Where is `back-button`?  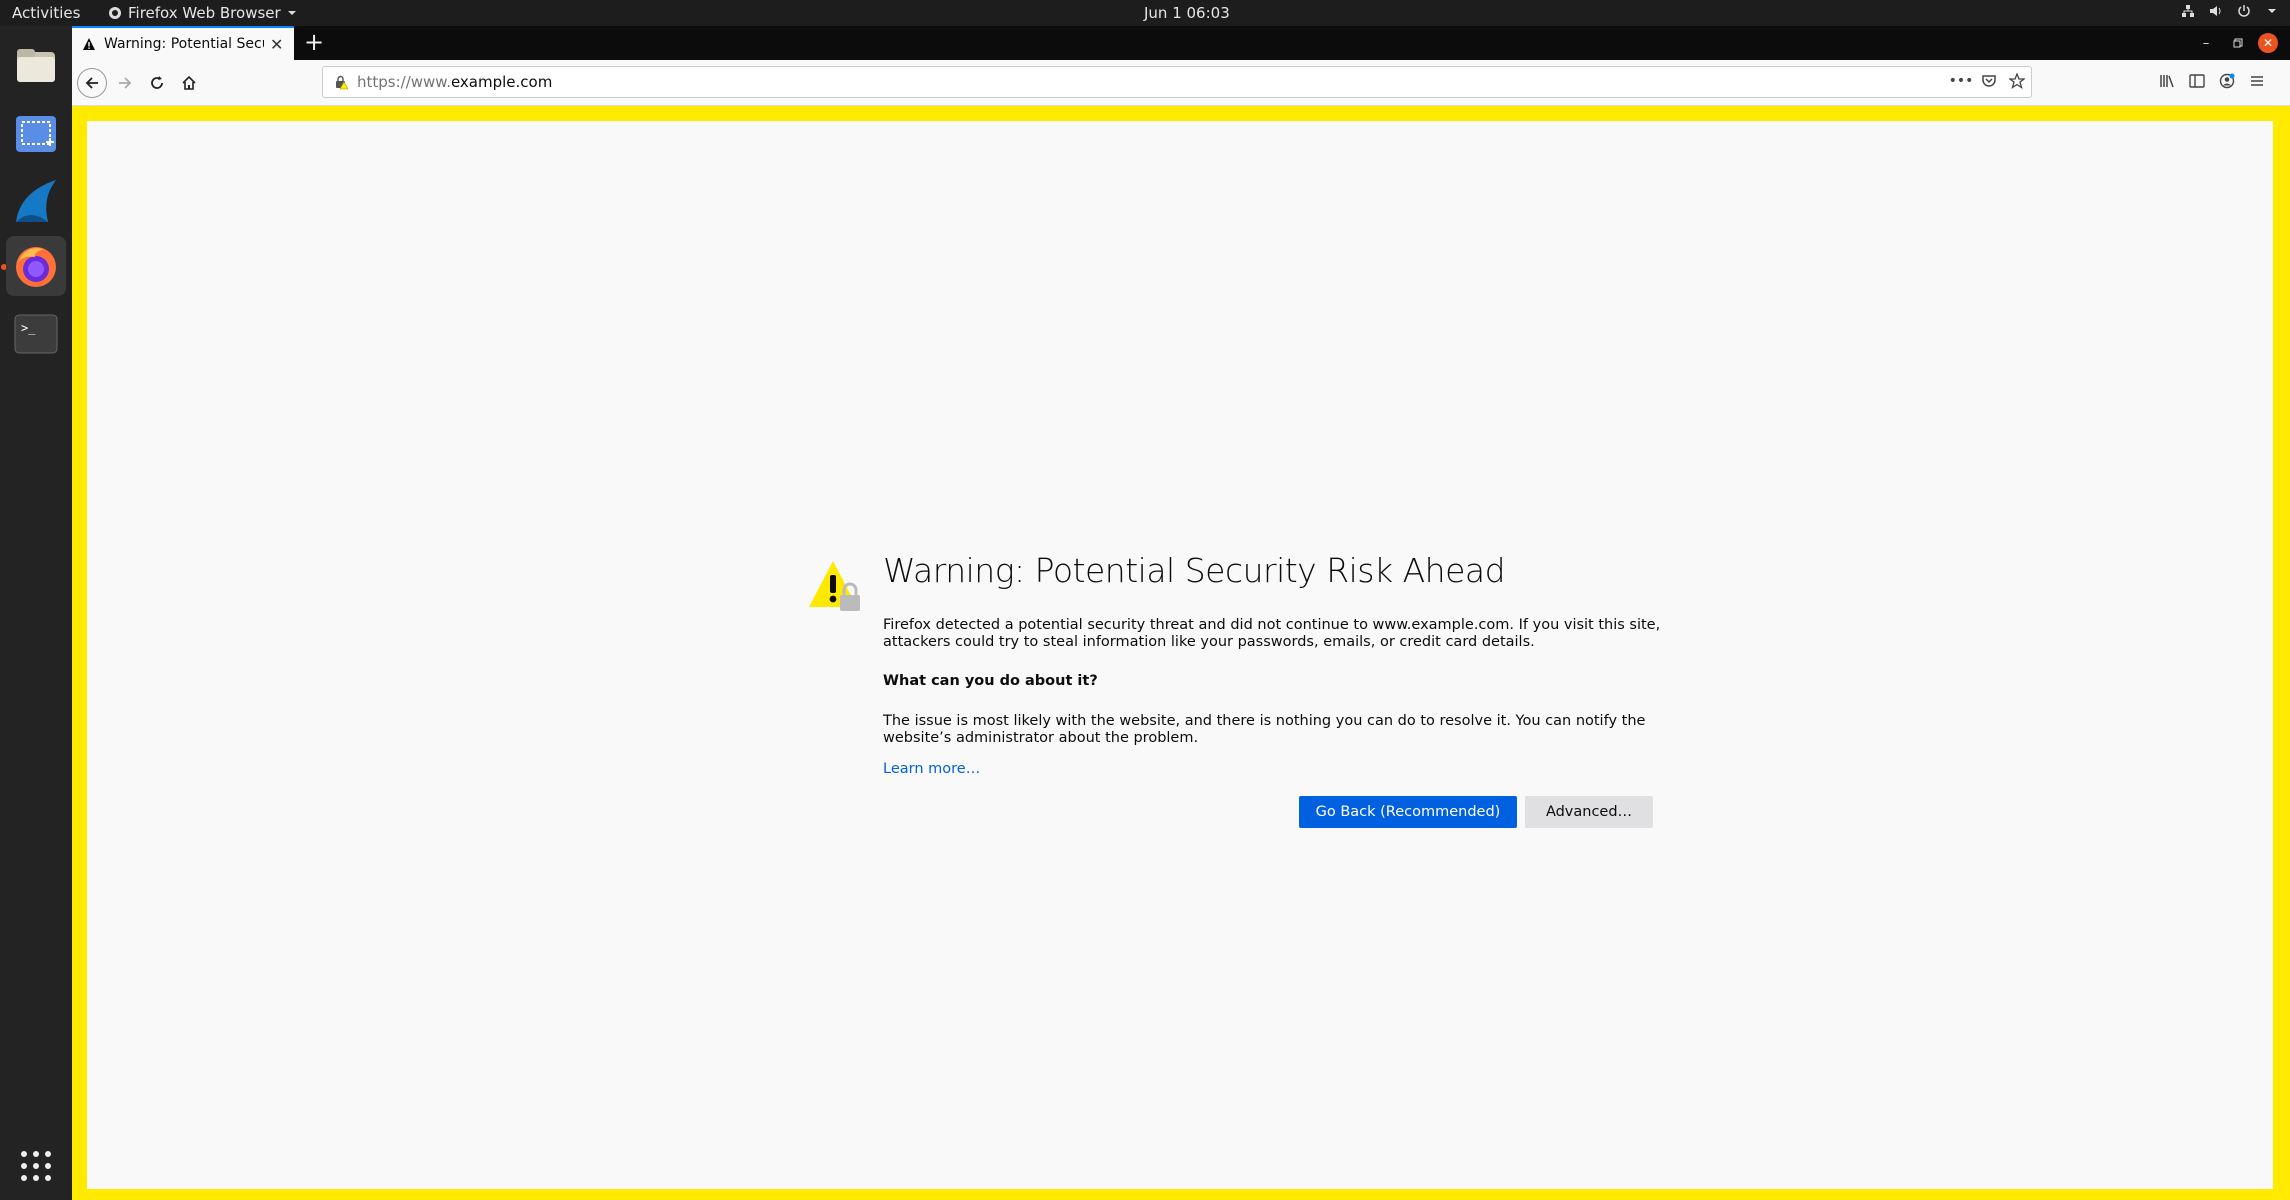 back-button is located at coordinates (92, 83).